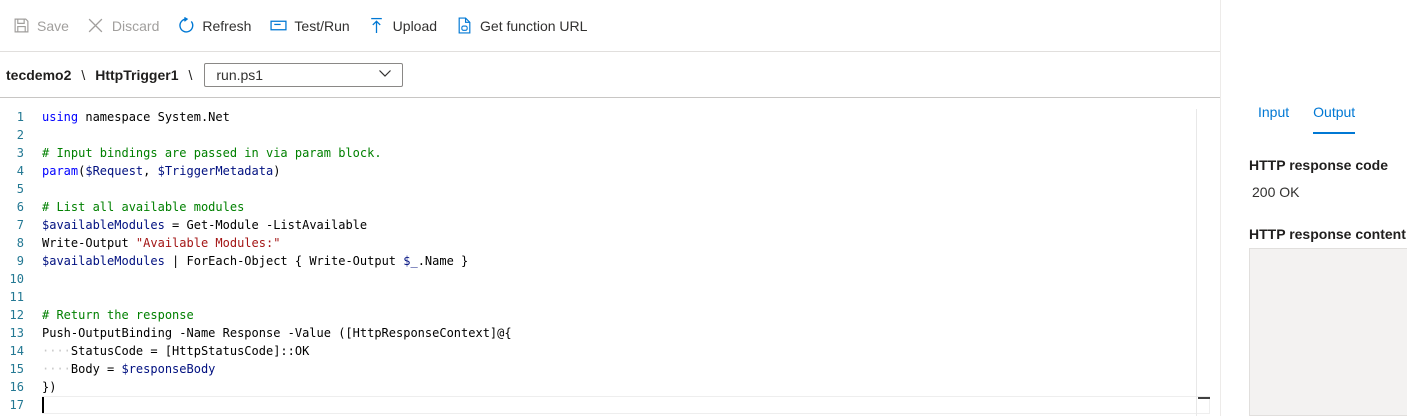 This screenshot has height=416, width=1407. I want to click on get-function-url-label: Get function URL, so click(534, 25).